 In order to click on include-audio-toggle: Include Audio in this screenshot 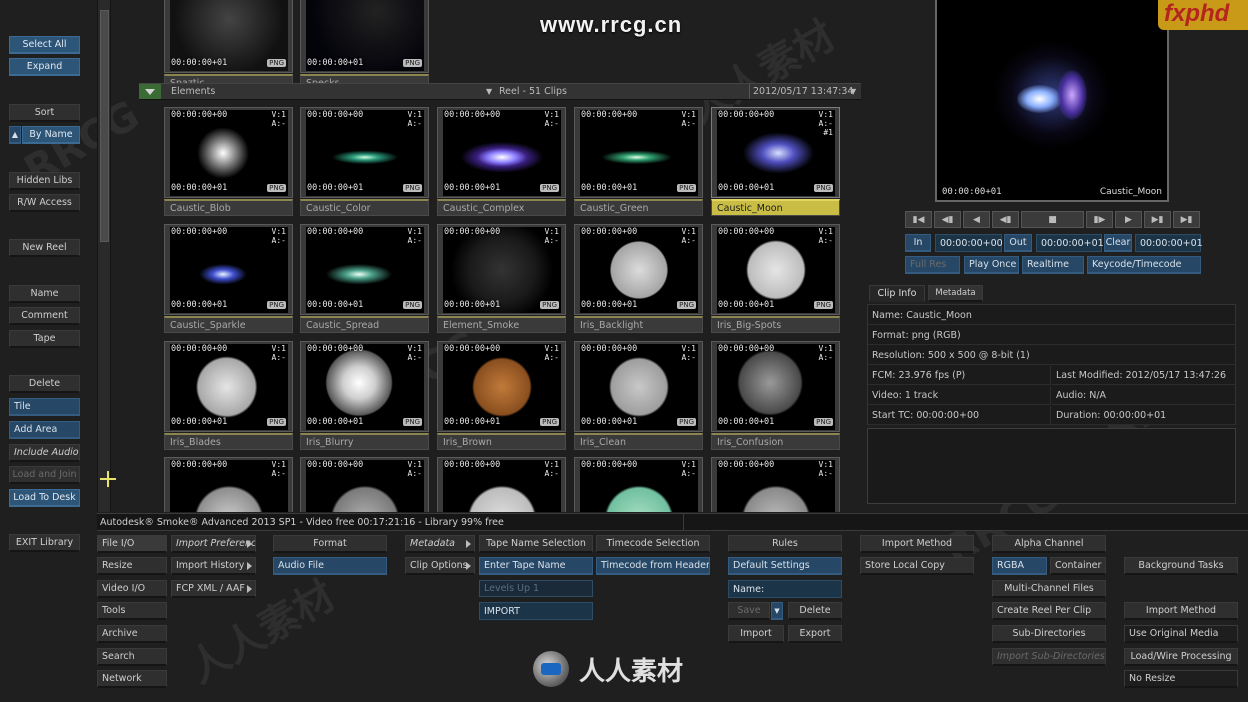, I will do `click(44, 453)`.